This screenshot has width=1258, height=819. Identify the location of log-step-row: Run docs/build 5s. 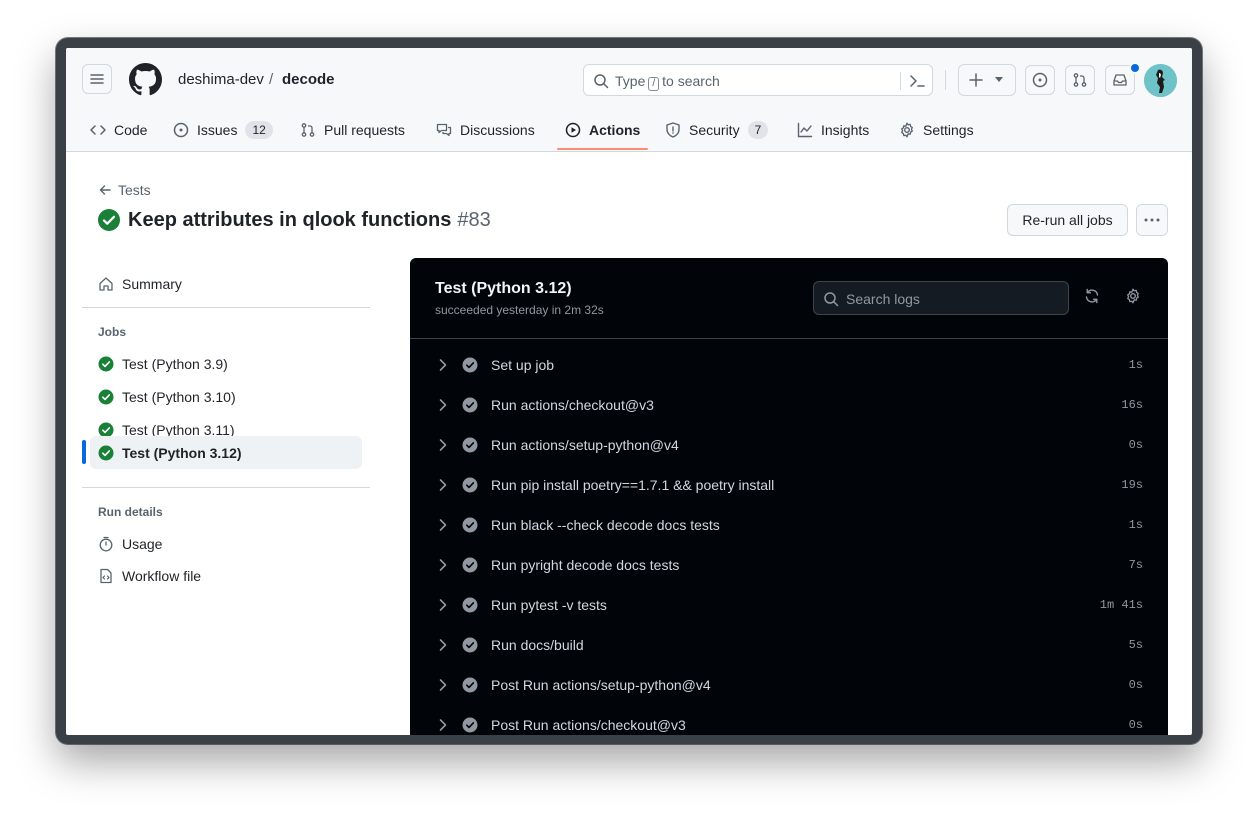
(789, 645).